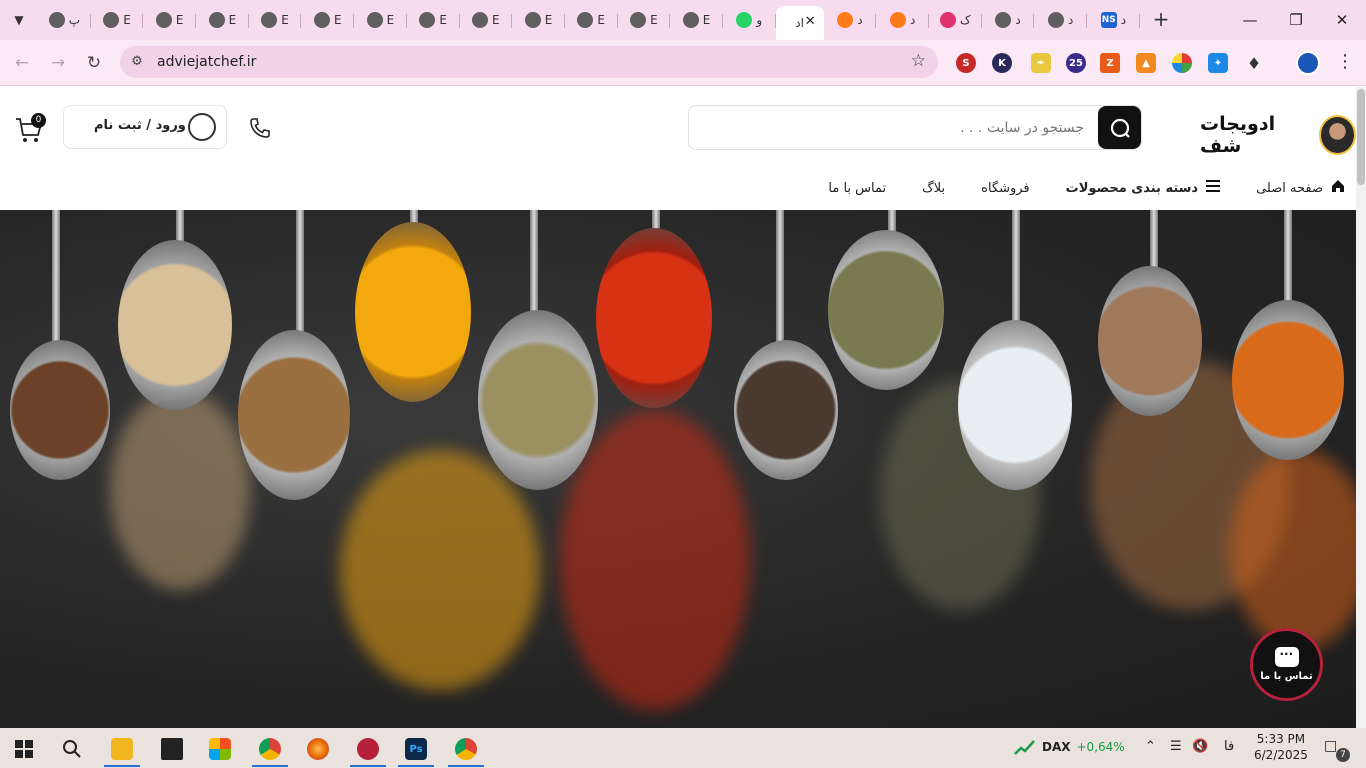 This screenshot has width=1366, height=768. I want to click on stock-ticker: DAX +0,64%, so click(1069, 747).